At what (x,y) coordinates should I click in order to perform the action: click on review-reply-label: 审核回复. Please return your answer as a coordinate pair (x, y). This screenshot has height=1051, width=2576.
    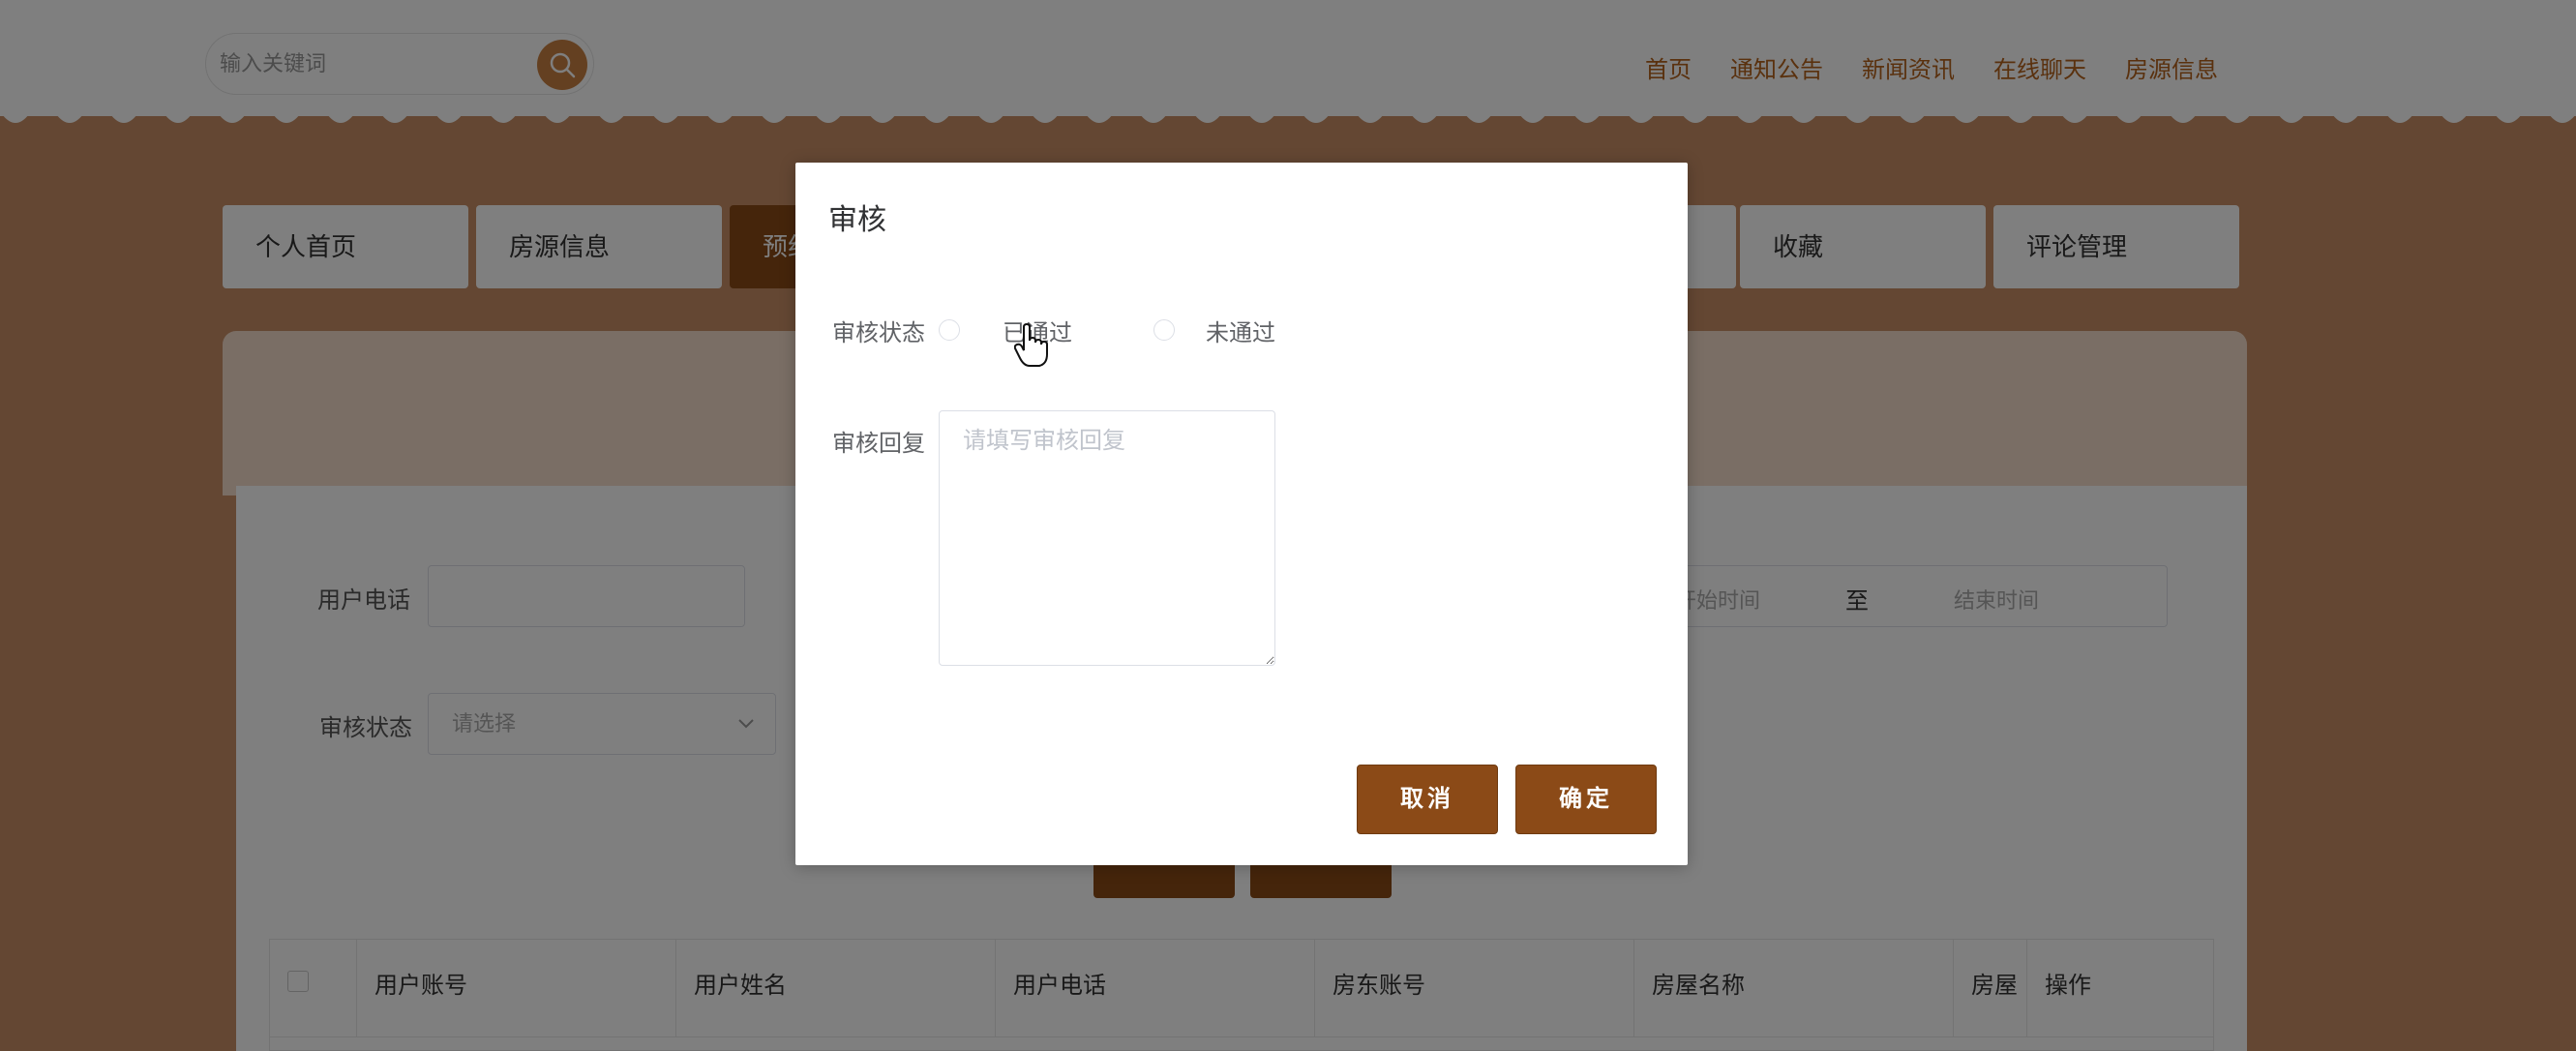
    Looking at the image, I should click on (878, 444).